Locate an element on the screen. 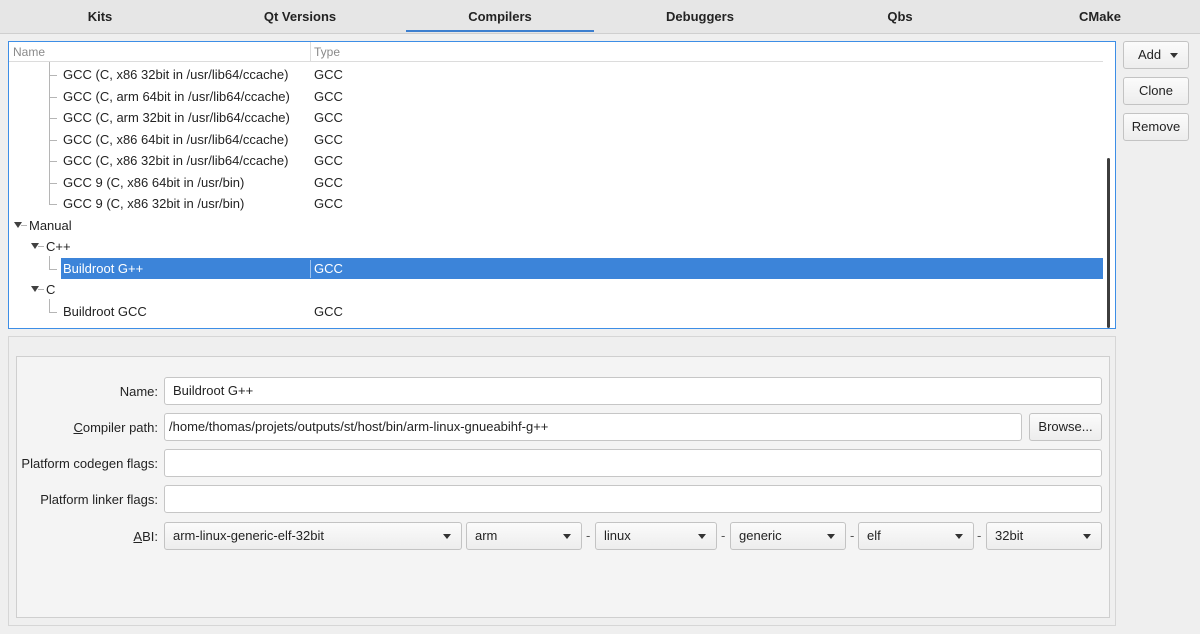  tab-debuggers: Debuggers is located at coordinates (700, 16).